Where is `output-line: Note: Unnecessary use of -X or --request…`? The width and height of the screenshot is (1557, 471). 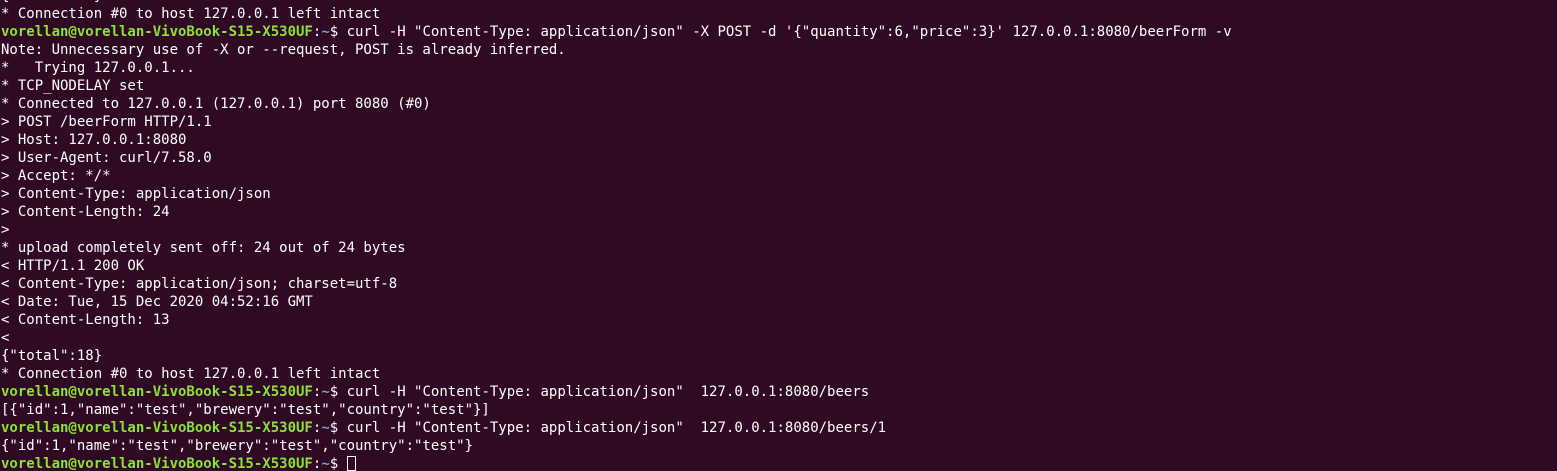 output-line: Note: Unnecessary use of -X or --request… is located at coordinates (616, 50).